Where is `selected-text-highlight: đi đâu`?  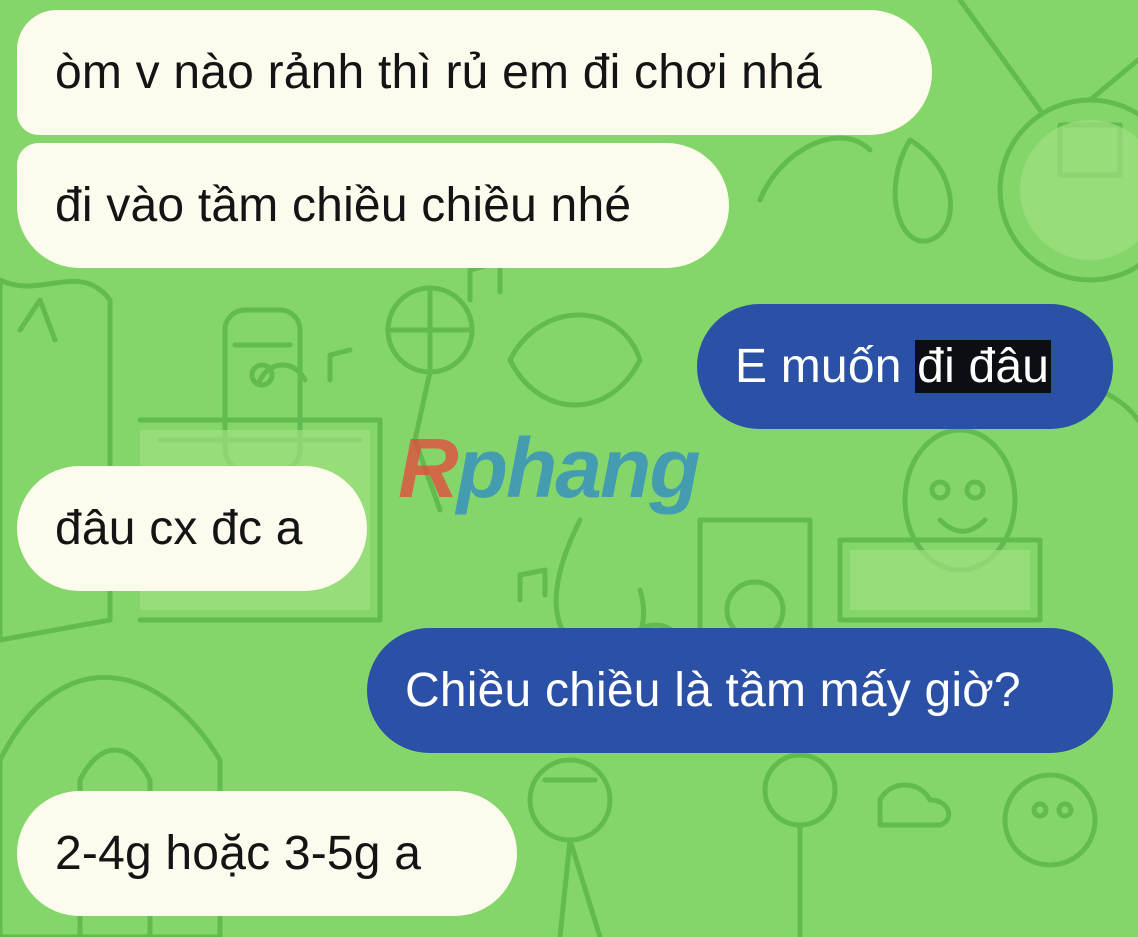 selected-text-highlight: đi đâu is located at coordinates (983, 366).